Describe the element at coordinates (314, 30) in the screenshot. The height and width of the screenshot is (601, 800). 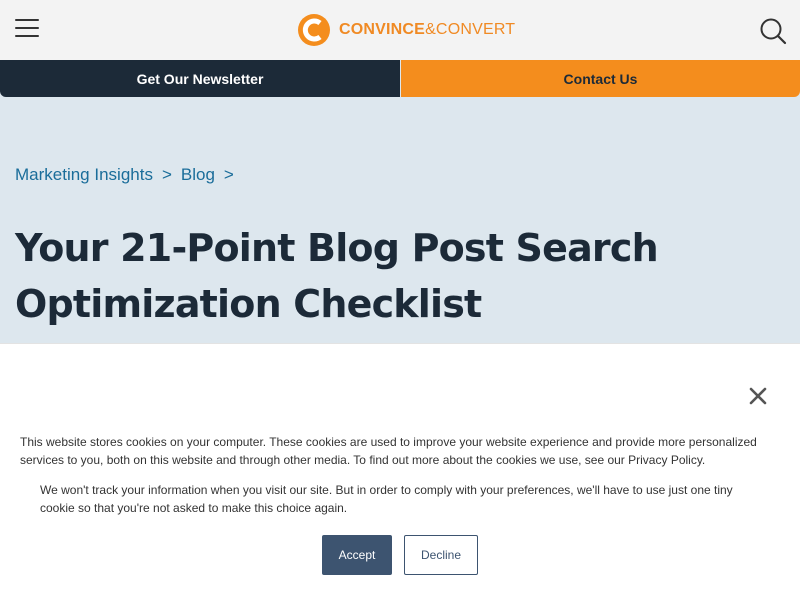
I see `logo-mark-icon` at that location.